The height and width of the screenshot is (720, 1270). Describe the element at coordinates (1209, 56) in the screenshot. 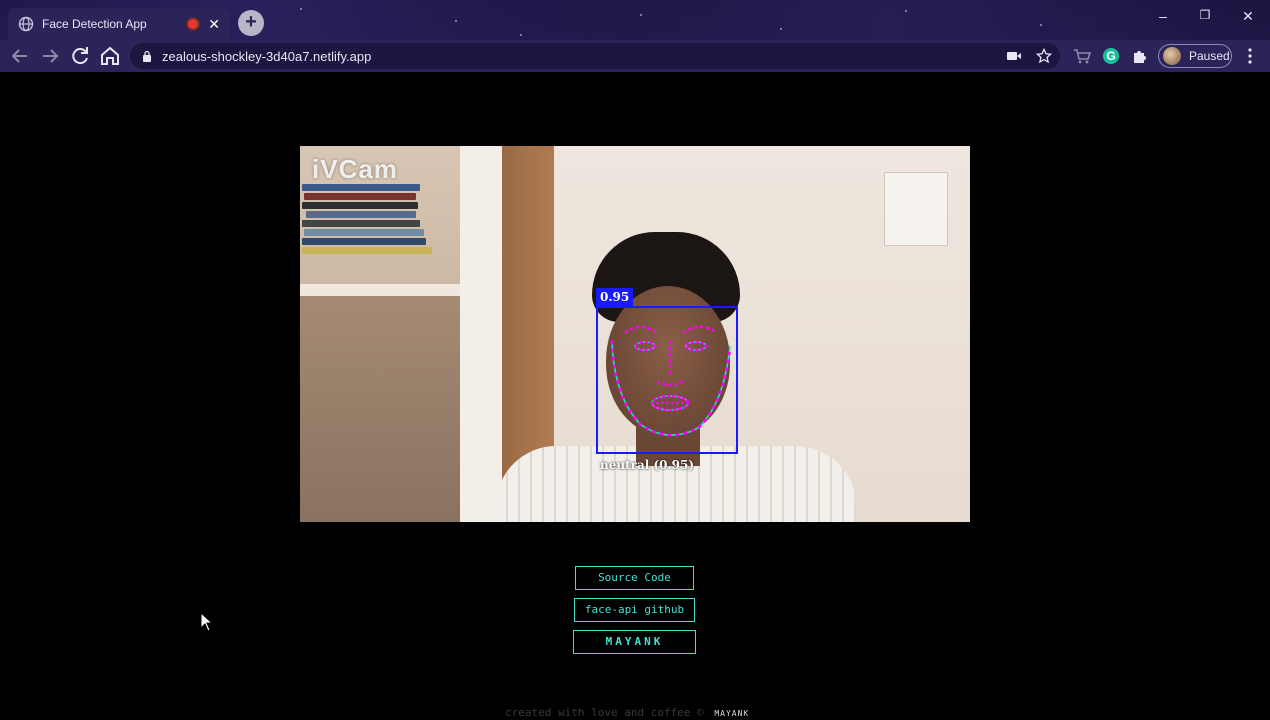

I see `profile-status: Paused` at that location.